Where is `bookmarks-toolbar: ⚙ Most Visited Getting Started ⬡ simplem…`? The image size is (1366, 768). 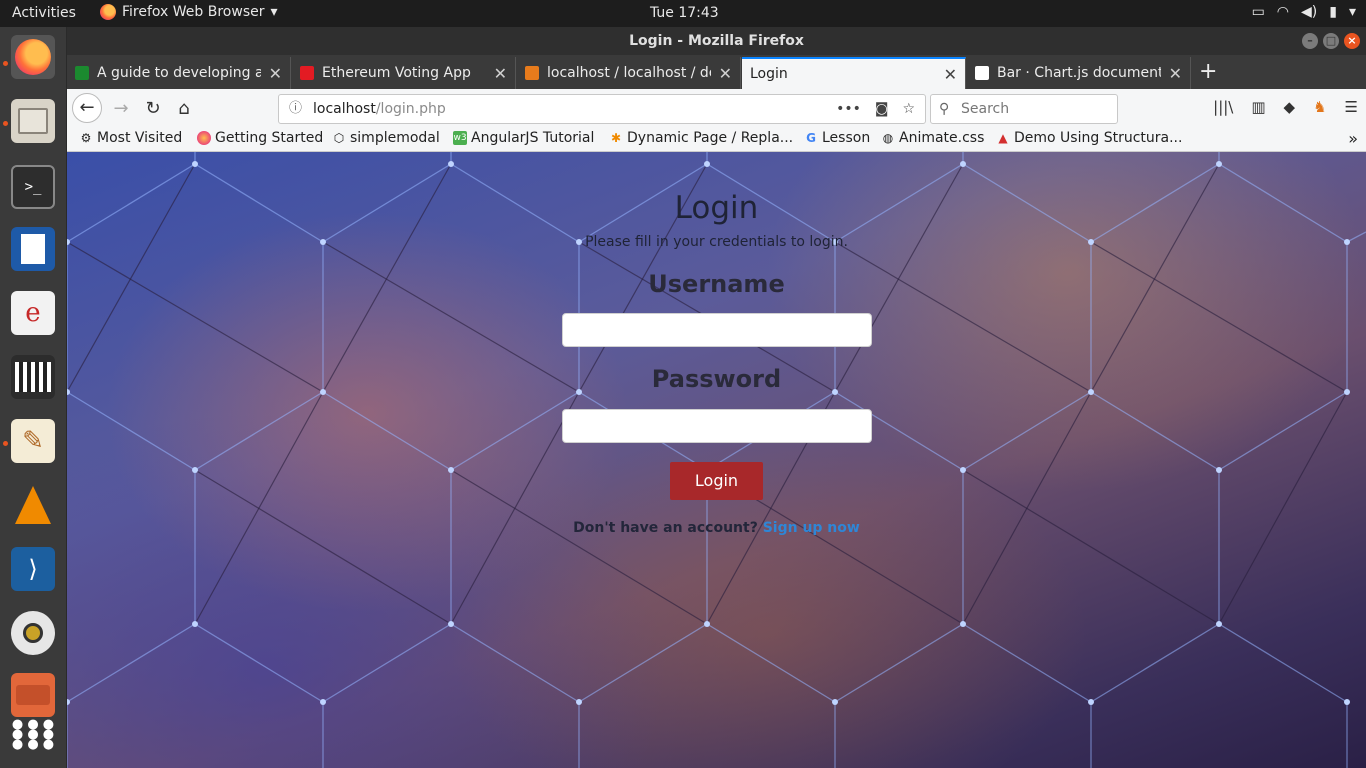 bookmarks-toolbar: ⚙ Most Visited Getting Started ⬡ simplem… is located at coordinates (716, 139).